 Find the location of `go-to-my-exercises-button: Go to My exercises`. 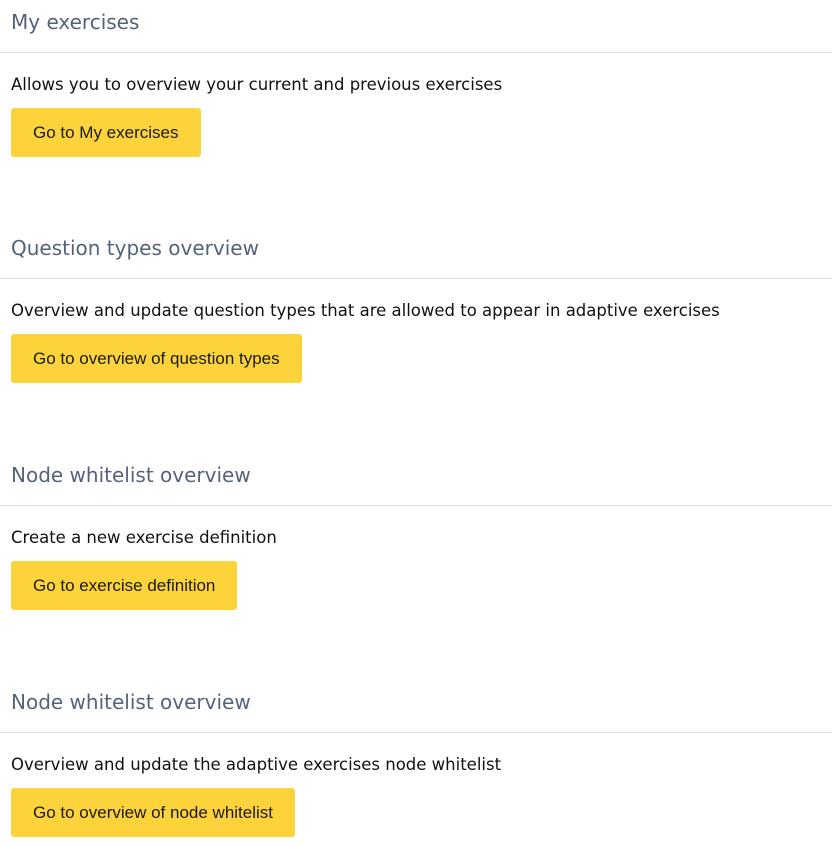

go-to-my-exercises-button: Go to My exercises is located at coordinates (106, 132).